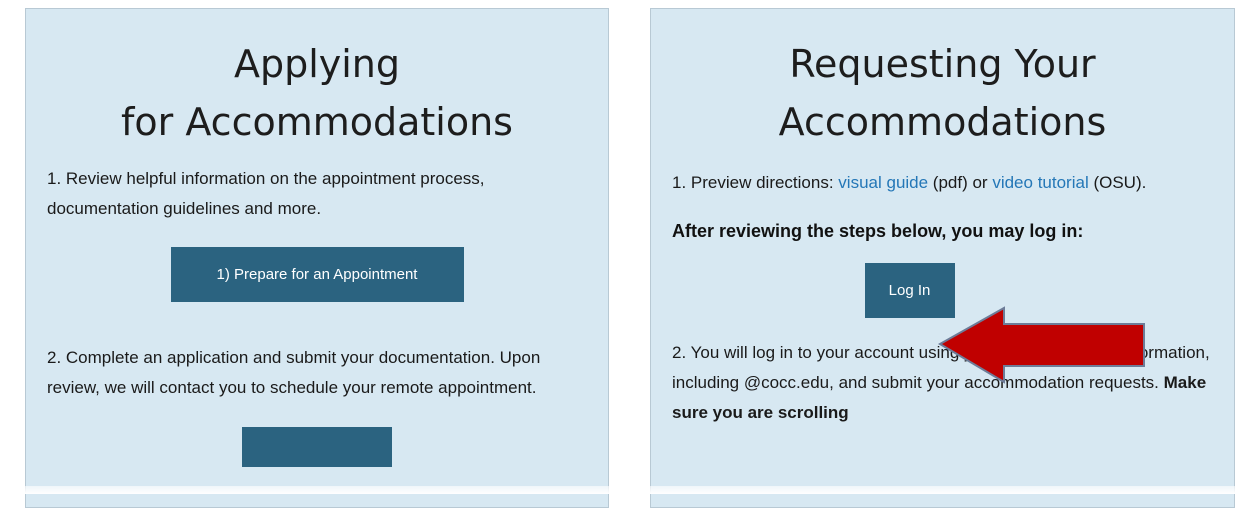 The width and height of the screenshot is (1254, 508). What do you see at coordinates (317, 64) in the screenshot?
I see `applying-title-line1: Applying` at bounding box center [317, 64].